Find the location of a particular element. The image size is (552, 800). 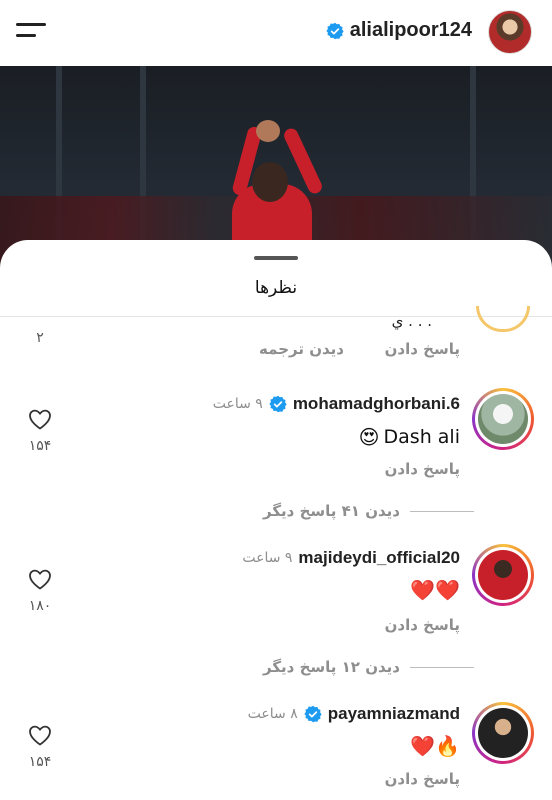

translate-button: دیدن ترجمه is located at coordinates (301, 349).